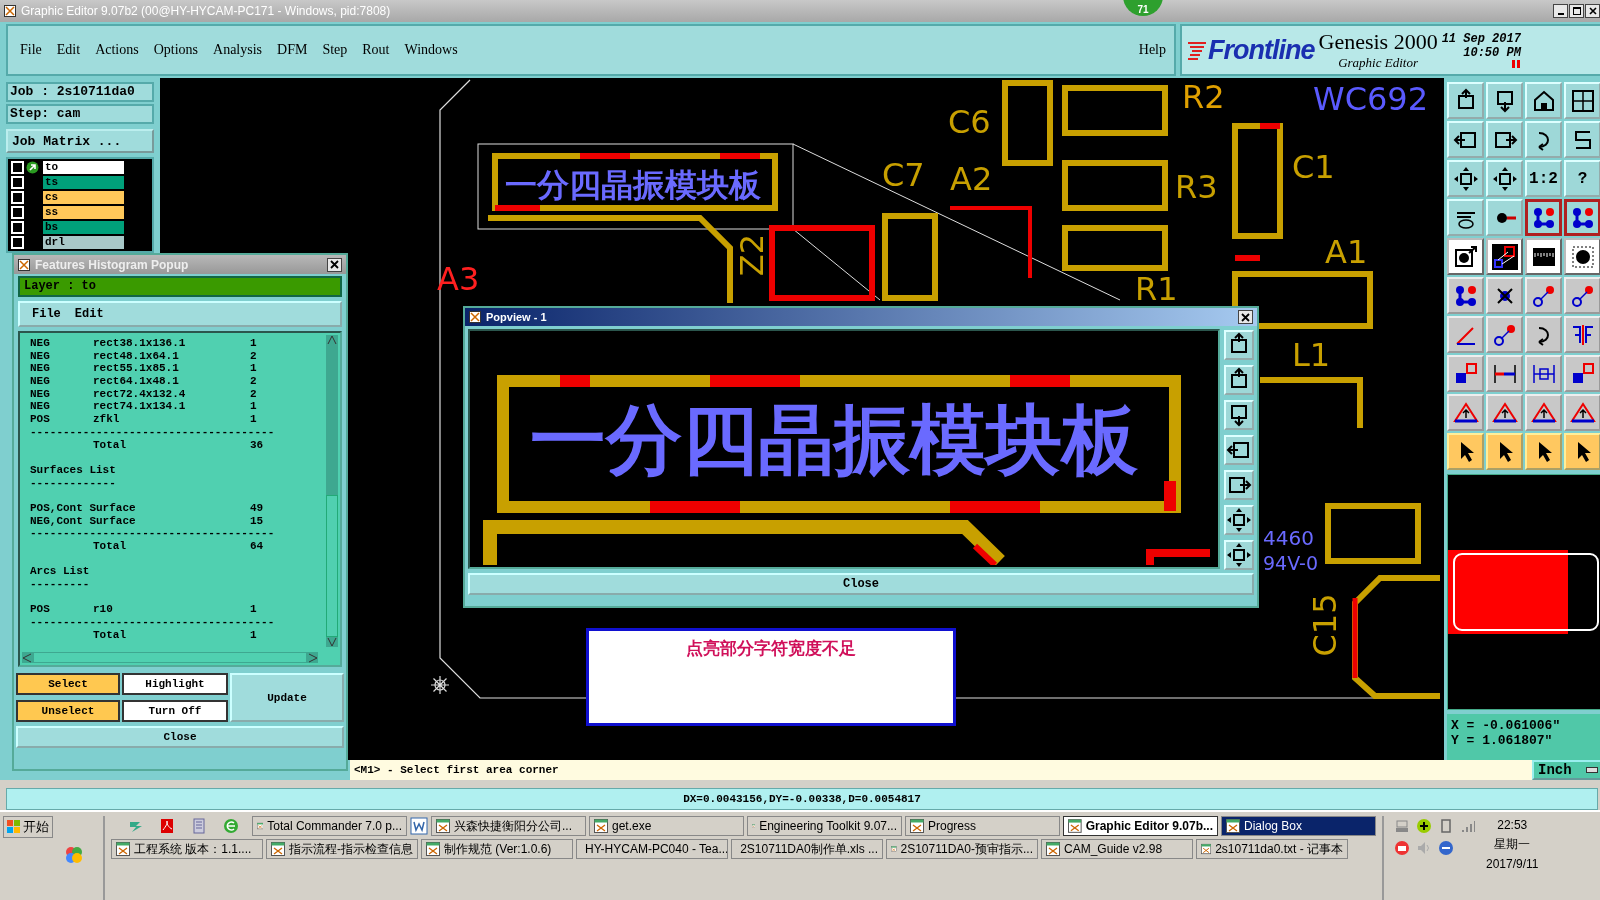 Image resolution: width=1600 pixels, height=900 pixels. Describe the element at coordinates (175, 711) in the screenshot. I see `action-button: Turn Off` at that location.